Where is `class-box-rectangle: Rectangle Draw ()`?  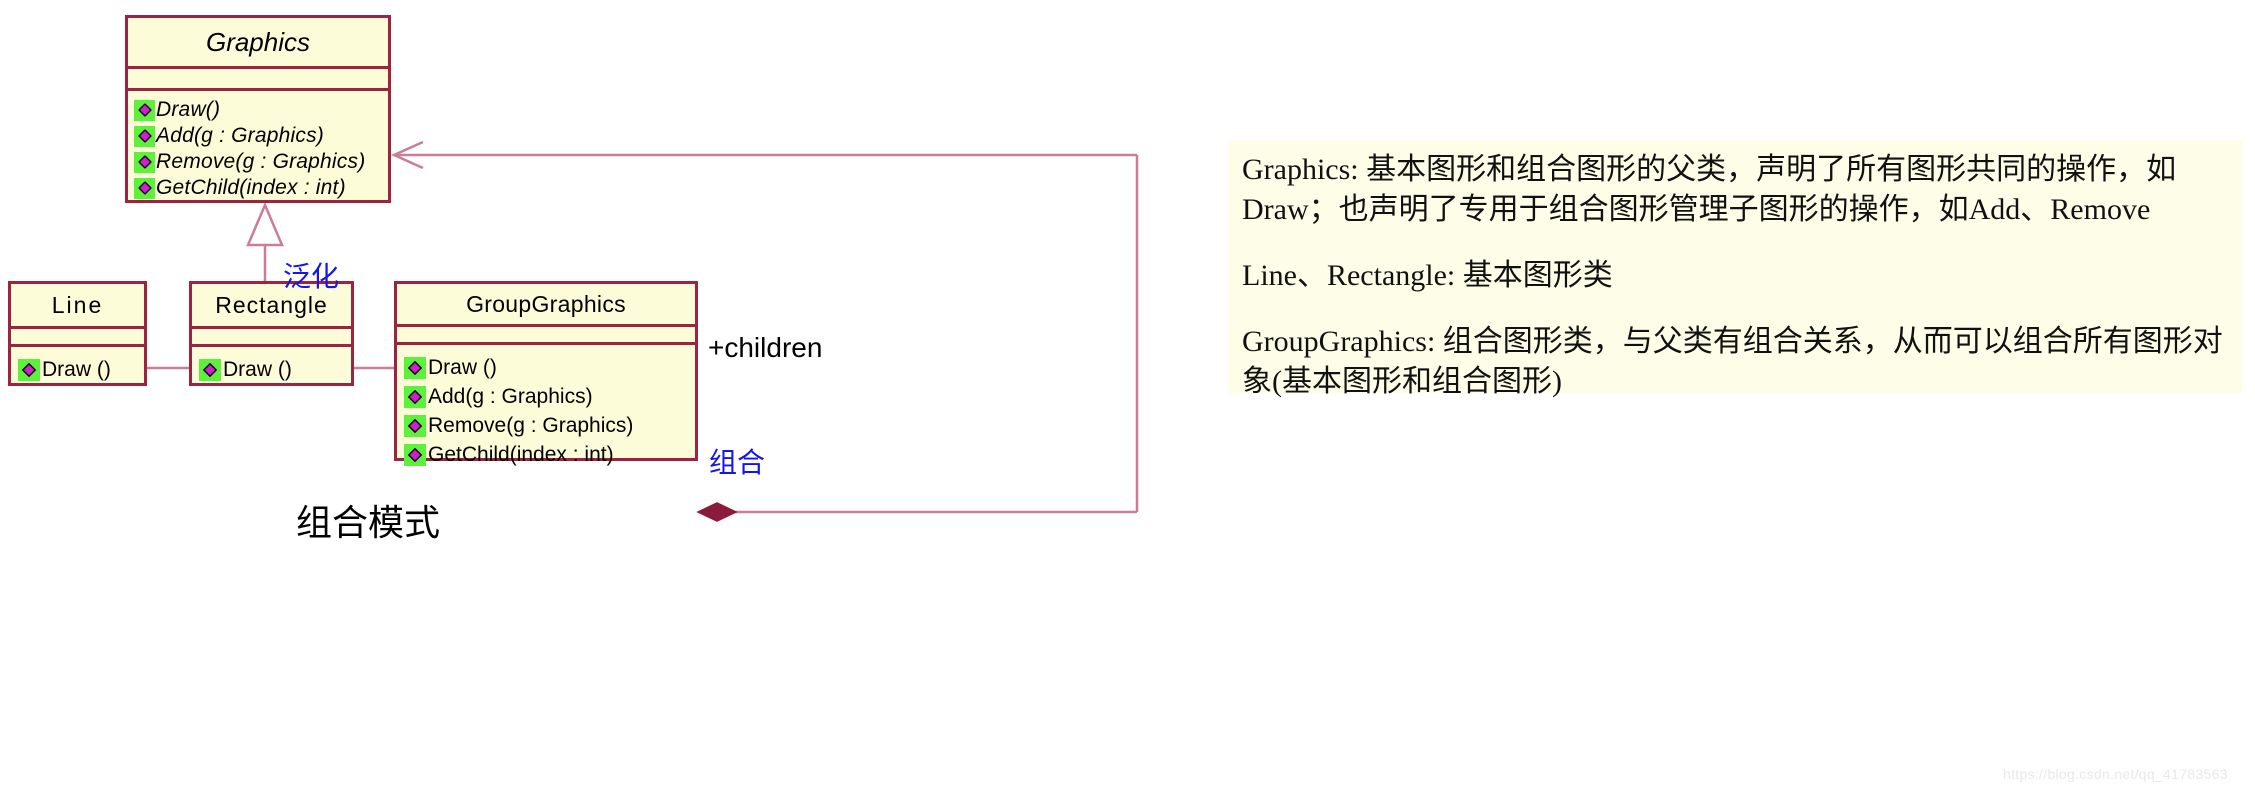
class-box-rectangle: Rectangle Draw () is located at coordinates (271, 333).